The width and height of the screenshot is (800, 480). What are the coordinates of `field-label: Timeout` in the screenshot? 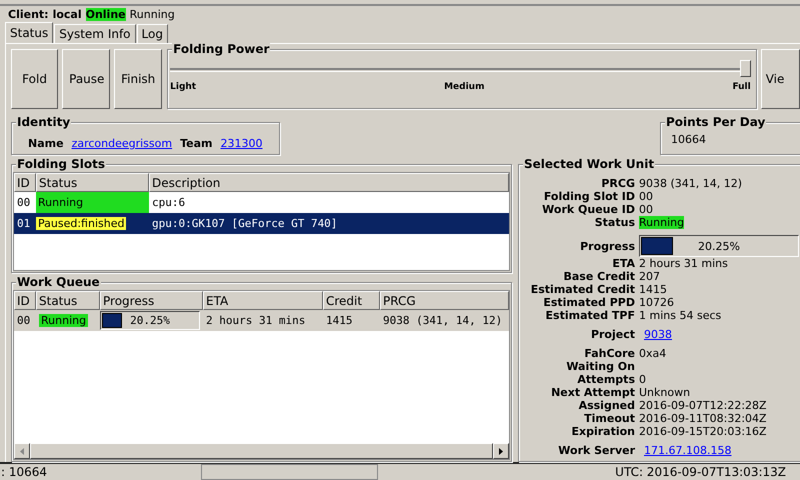 It's located at (609, 418).